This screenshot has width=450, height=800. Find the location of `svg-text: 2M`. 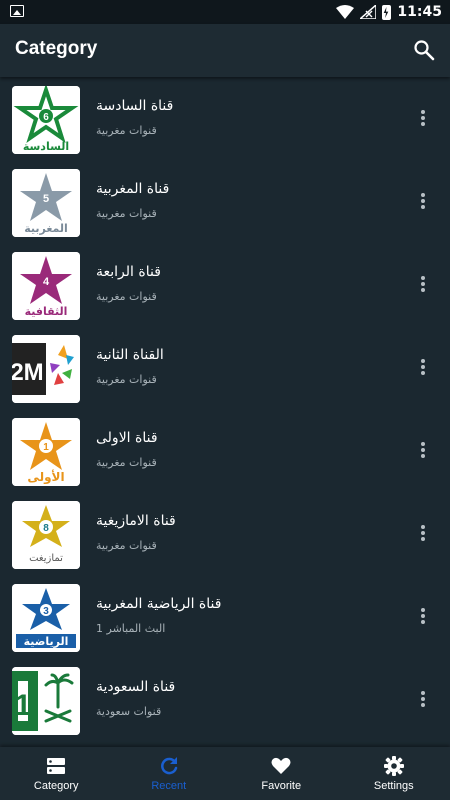

svg-text: 2M is located at coordinates (28, 372).